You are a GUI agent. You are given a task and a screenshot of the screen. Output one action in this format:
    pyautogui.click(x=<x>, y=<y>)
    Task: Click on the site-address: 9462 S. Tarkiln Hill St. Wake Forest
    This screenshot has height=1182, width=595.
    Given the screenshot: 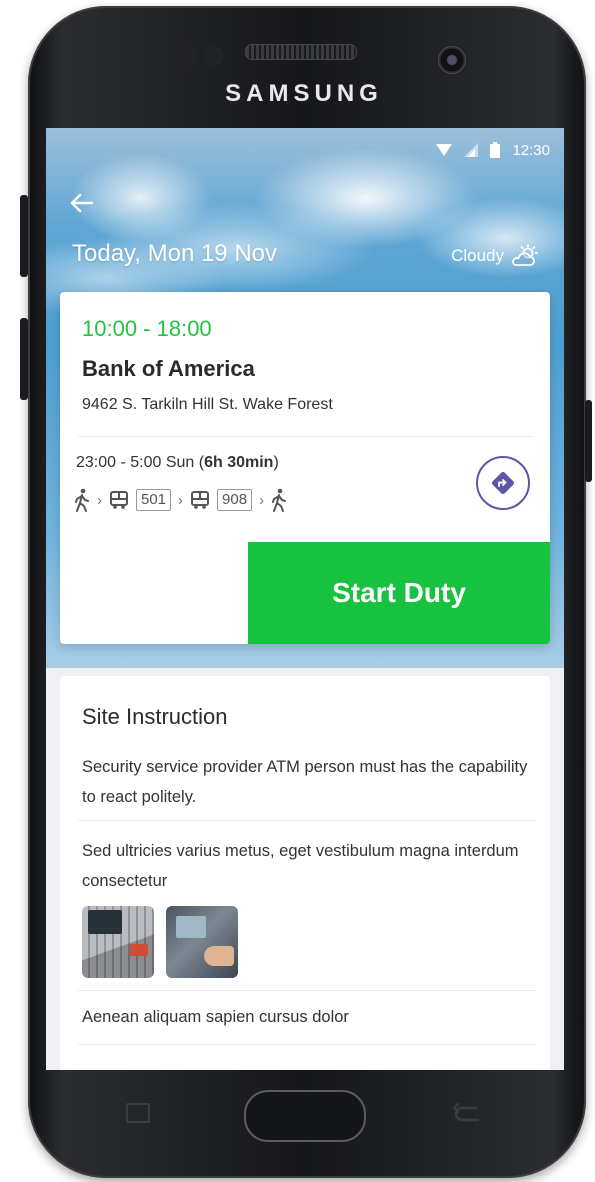 What is the action you would take?
    pyautogui.click(x=207, y=404)
    